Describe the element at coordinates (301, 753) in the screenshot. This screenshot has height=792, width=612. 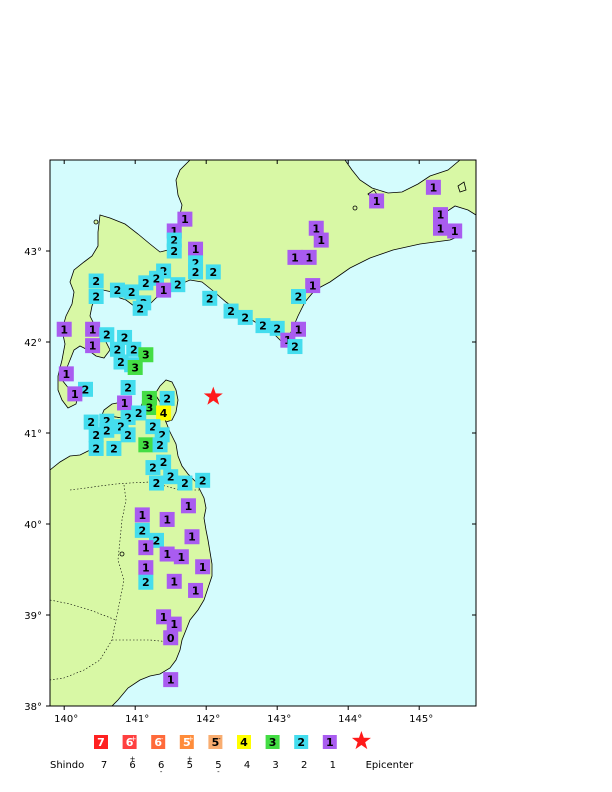
I see `legend-item: 22` at that location.